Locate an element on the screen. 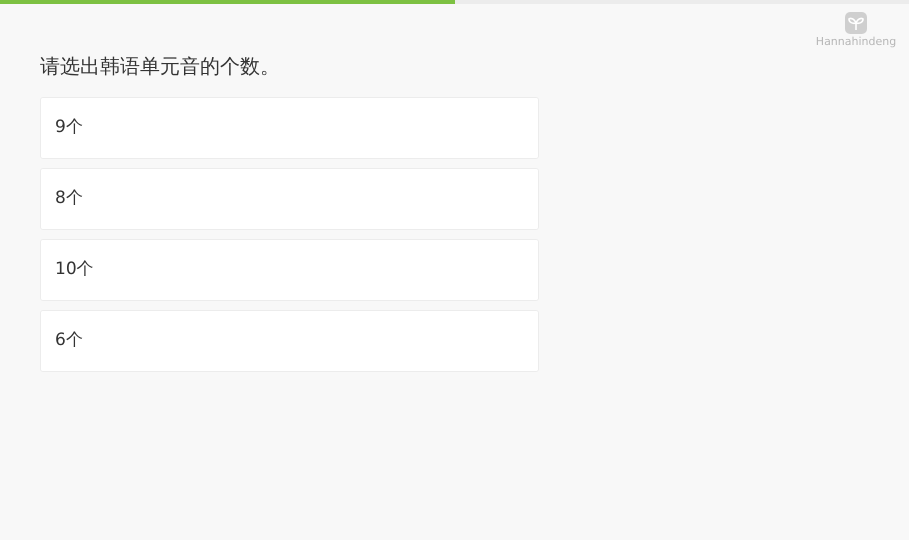 The height and width of the screenshot is (540, 909). sprout-icon is located at coordinates (856, 23).